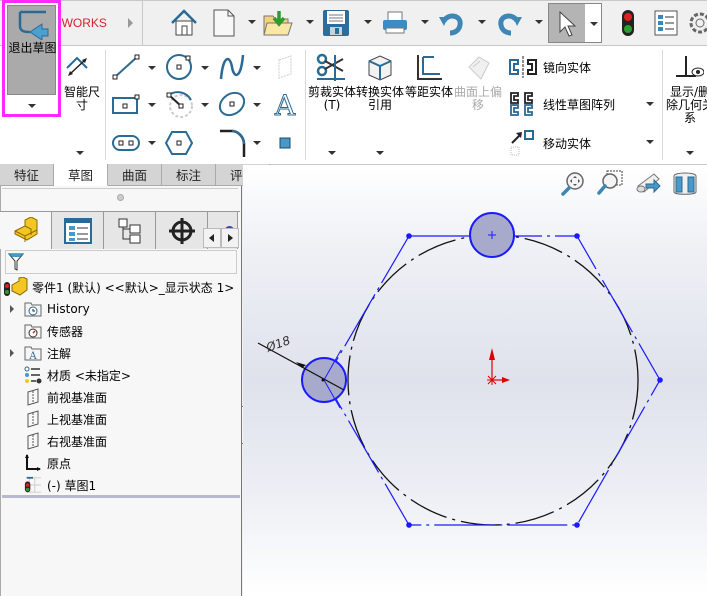 The width and height of the screenshot is (707, 596). Describe the element at coordinates (610, 184) in the screenshot. I see `zoom-to-area-button` at that location.